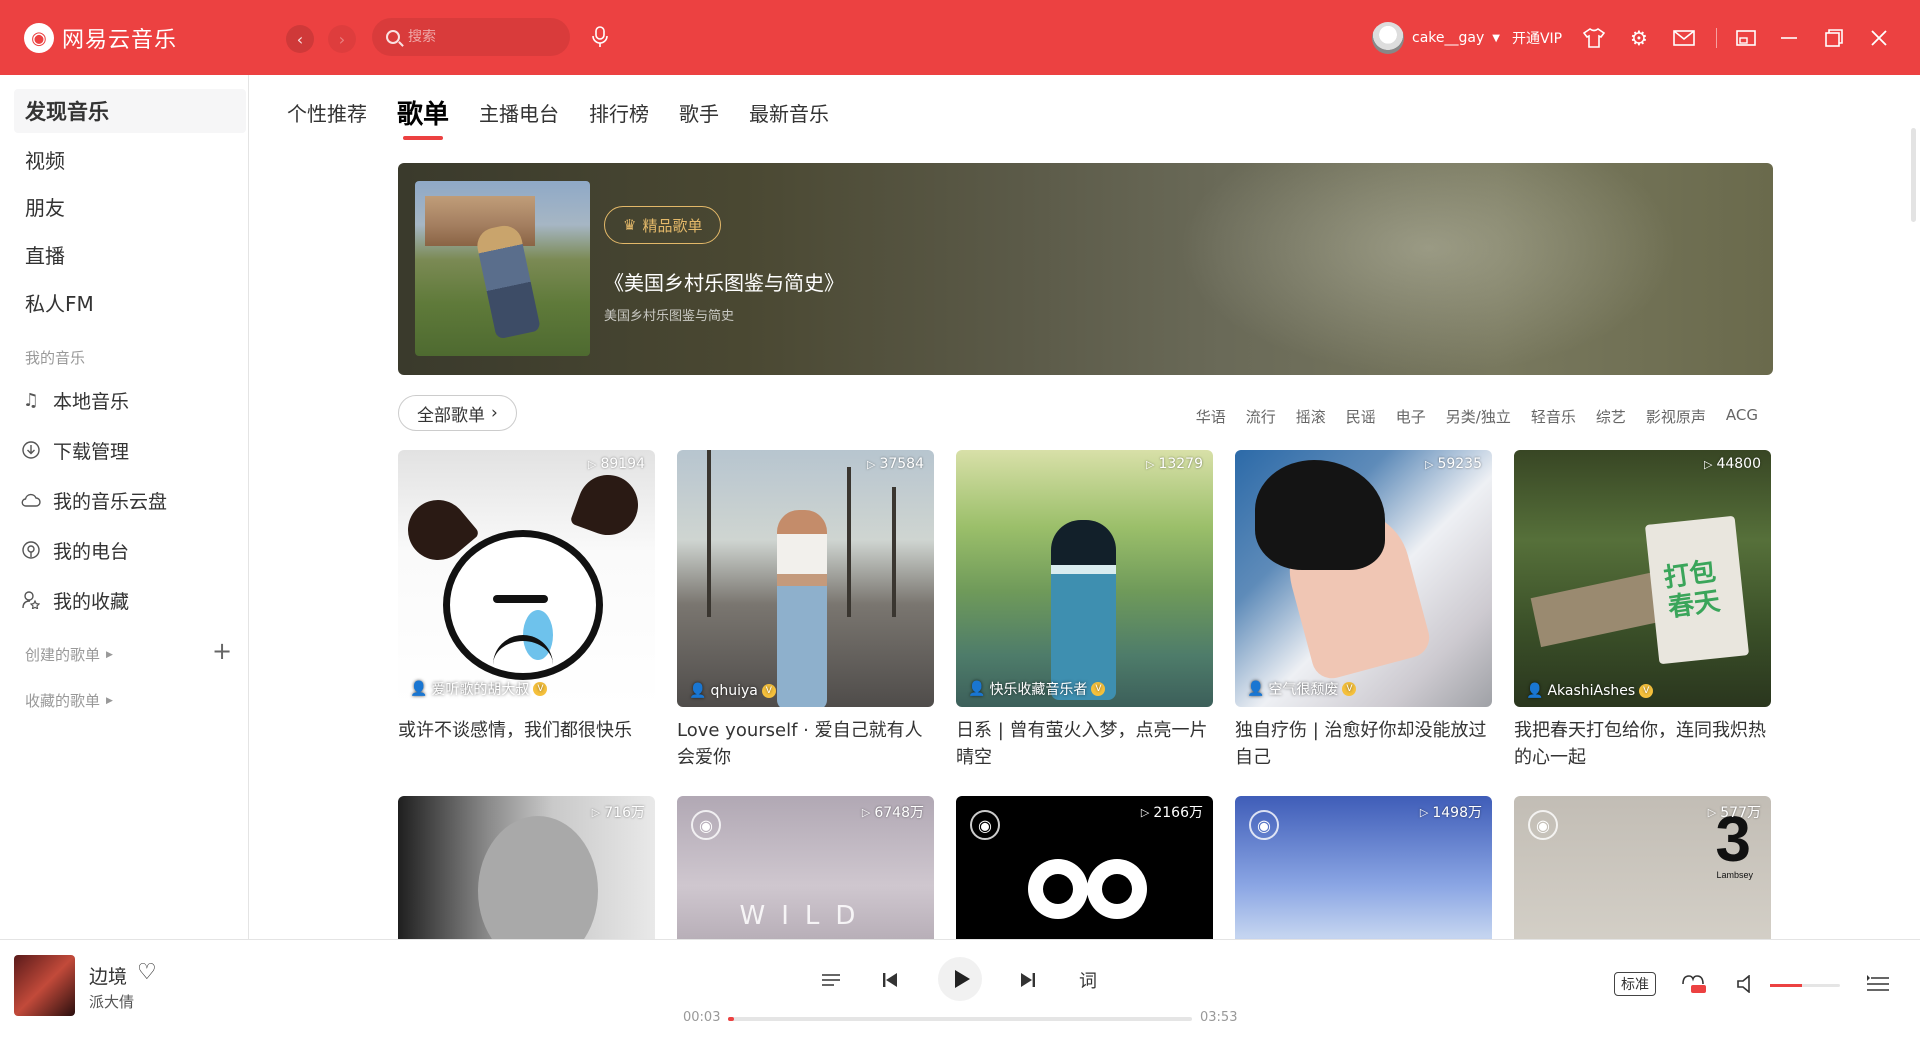 This screenshot has height=1039, width=1920. What do you see at coordinates (100, 38) in the screenshot?
I see `app-logo: ◉ 网易云音乐` at bounding box center [100, 38].